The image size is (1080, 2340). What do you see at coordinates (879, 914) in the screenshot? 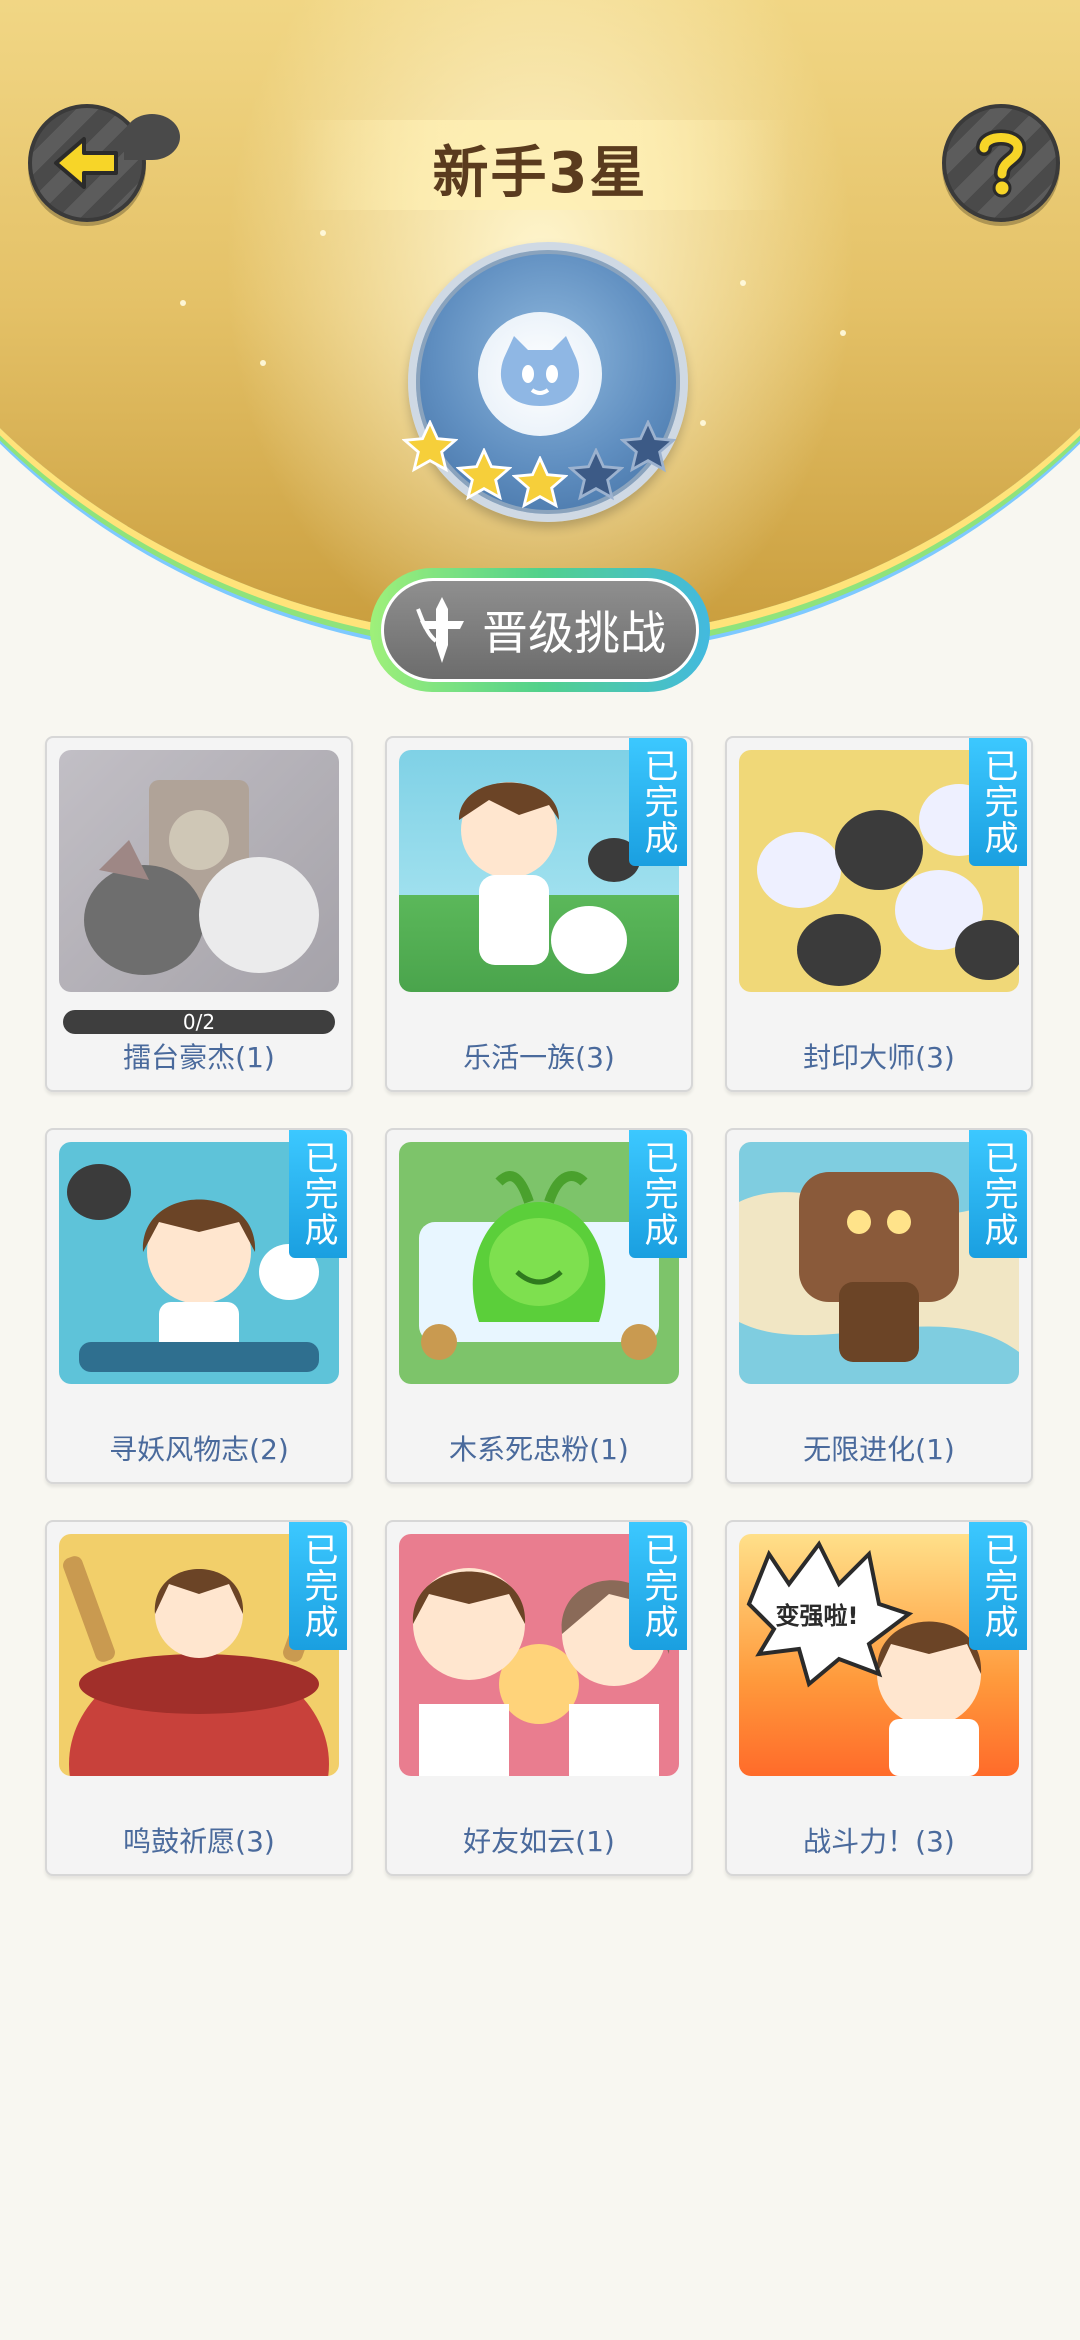
I see `achievement-card: 已完成 封印大师(3)` at bounding box center [879, 914].